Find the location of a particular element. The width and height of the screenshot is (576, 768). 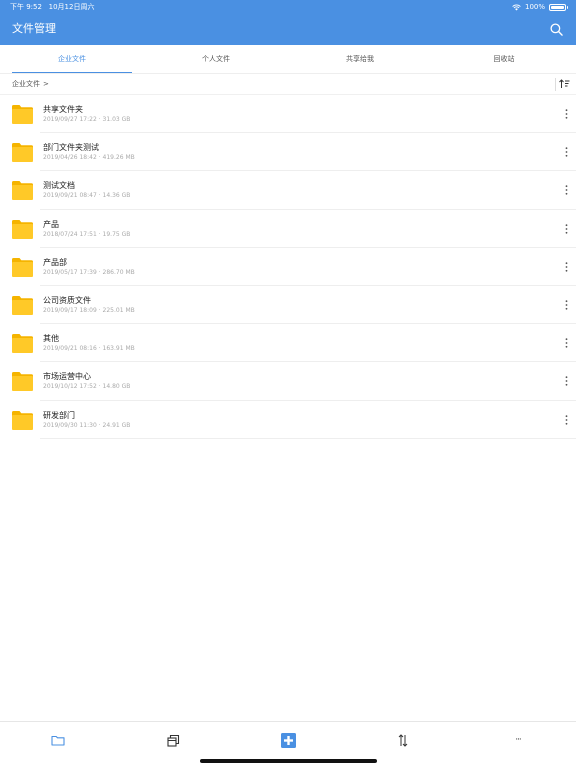

file-row: 其他 2019/09/21 08:16 · 163.91 MB is located at coordinates (288, 343).